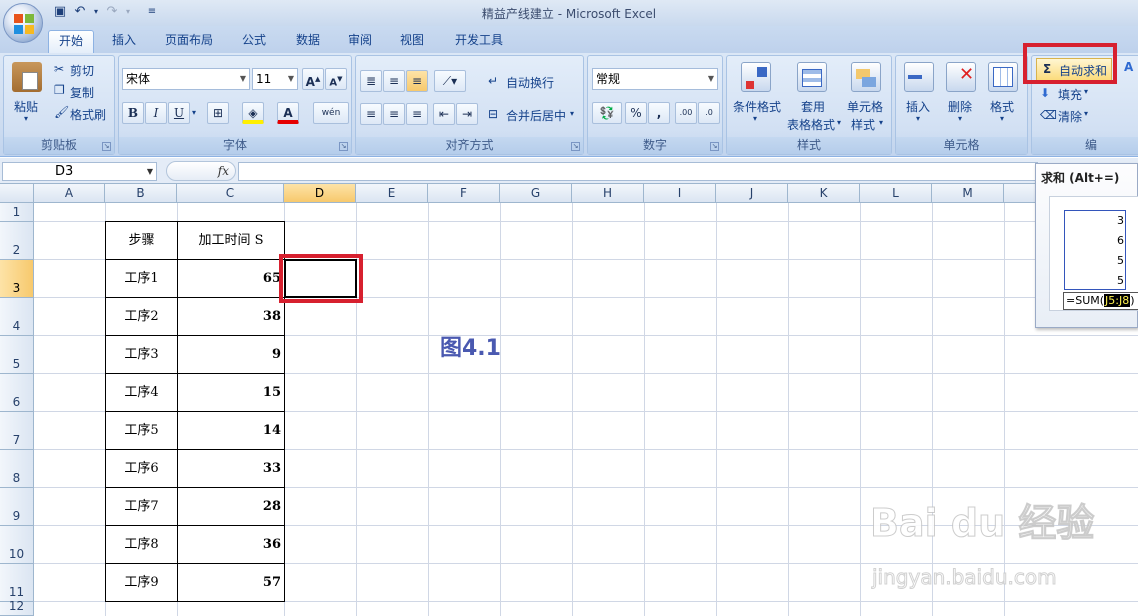 This screenshot has height=616, width=1138. What do you see at coordinates (231, 582) in the screenshot?
I see `table-row: 57` at bounding box center [231, 582].